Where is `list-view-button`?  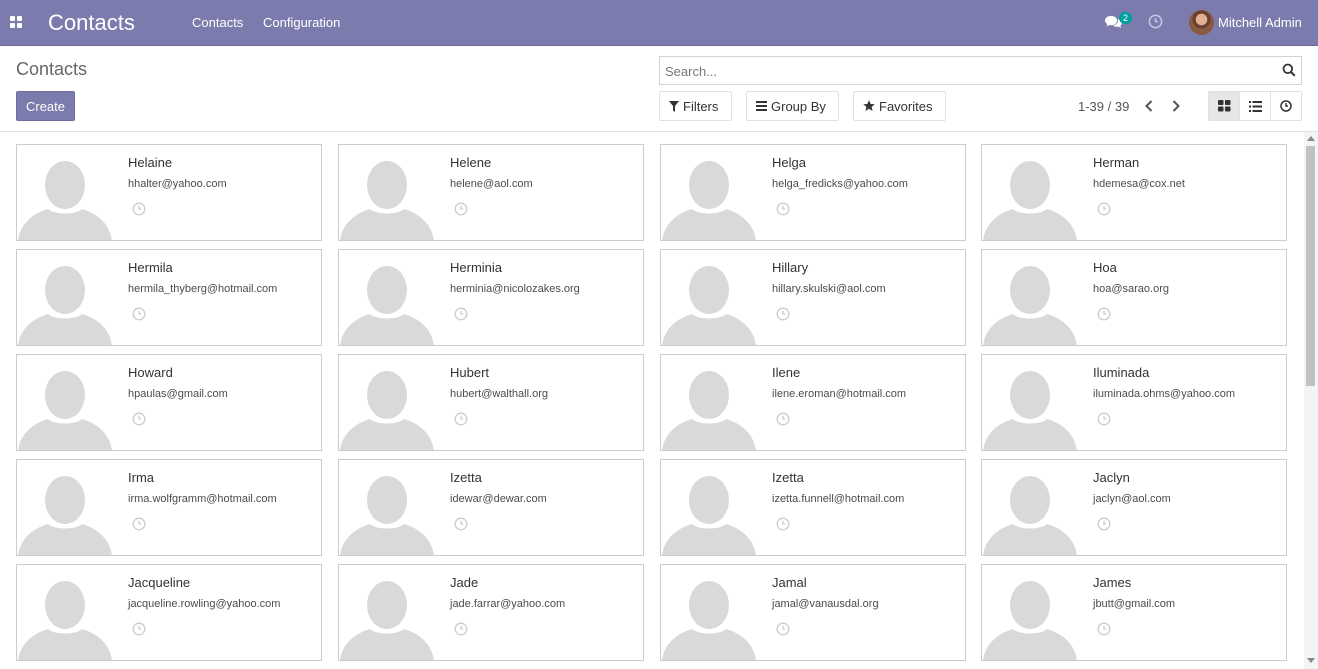
list-view-button is located at coordinates (1255, 106).